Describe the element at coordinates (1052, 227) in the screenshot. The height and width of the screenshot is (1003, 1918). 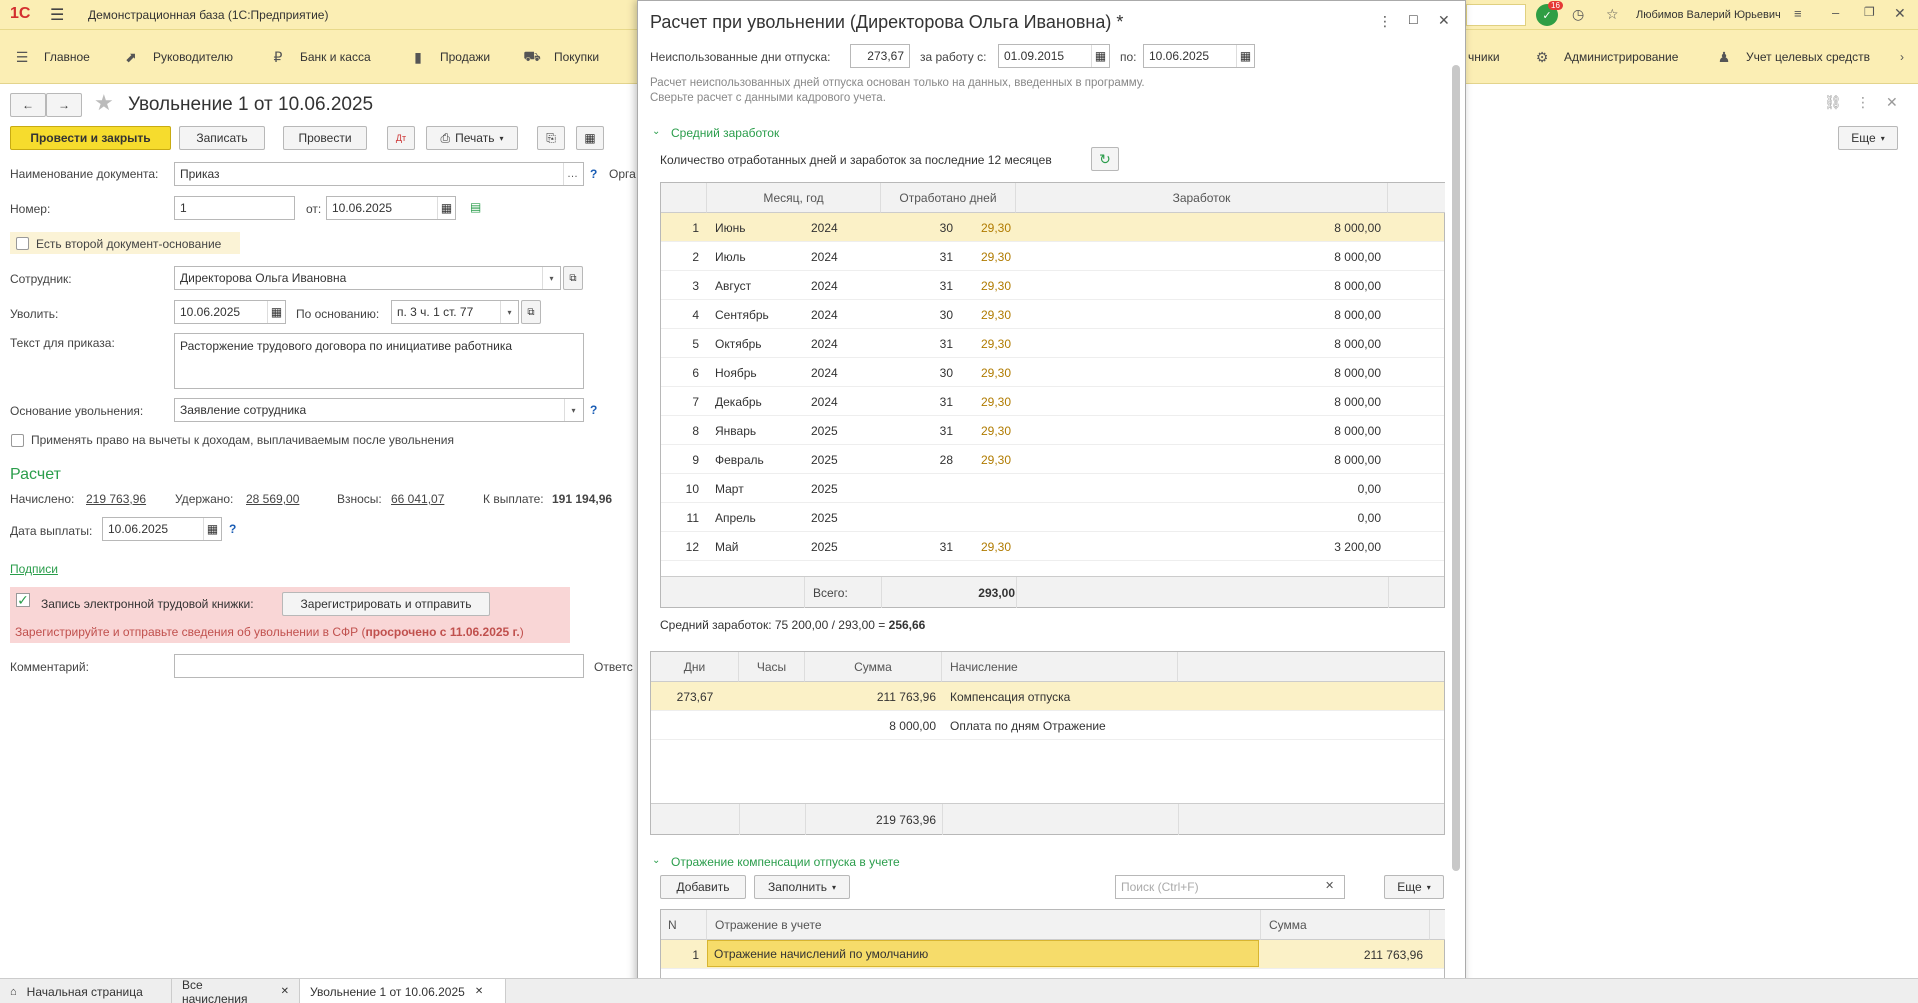
I see `table-row: 1 Июнь 2024 30 29,30 8 000,00` at that location.